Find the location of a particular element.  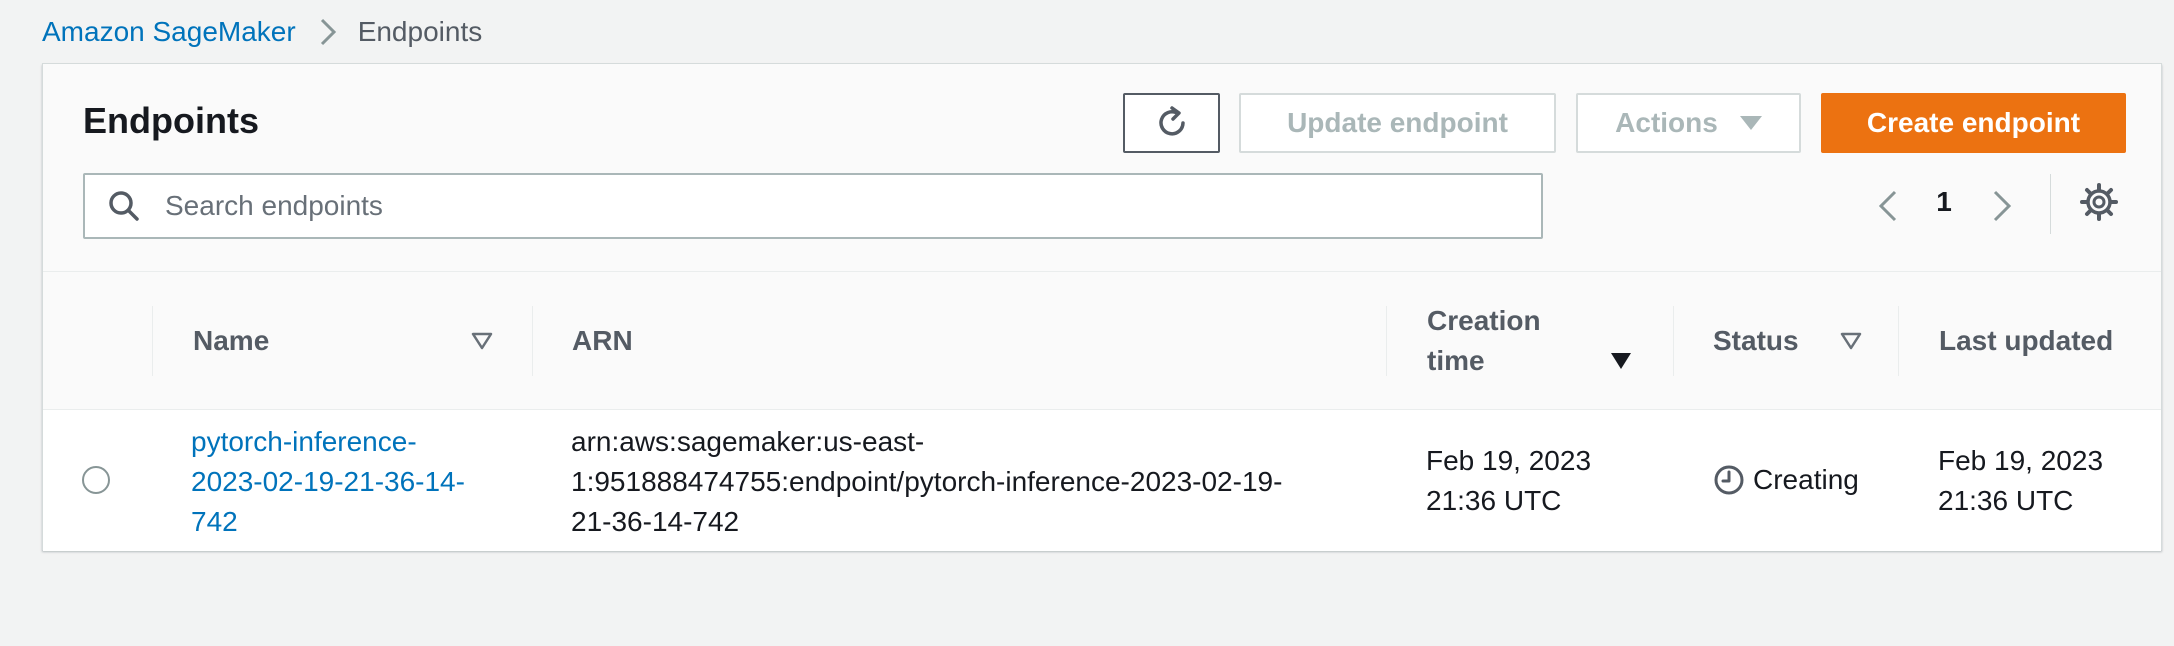

create-endpoint-button: Create endpoint is located at coordinates (1973, 123).